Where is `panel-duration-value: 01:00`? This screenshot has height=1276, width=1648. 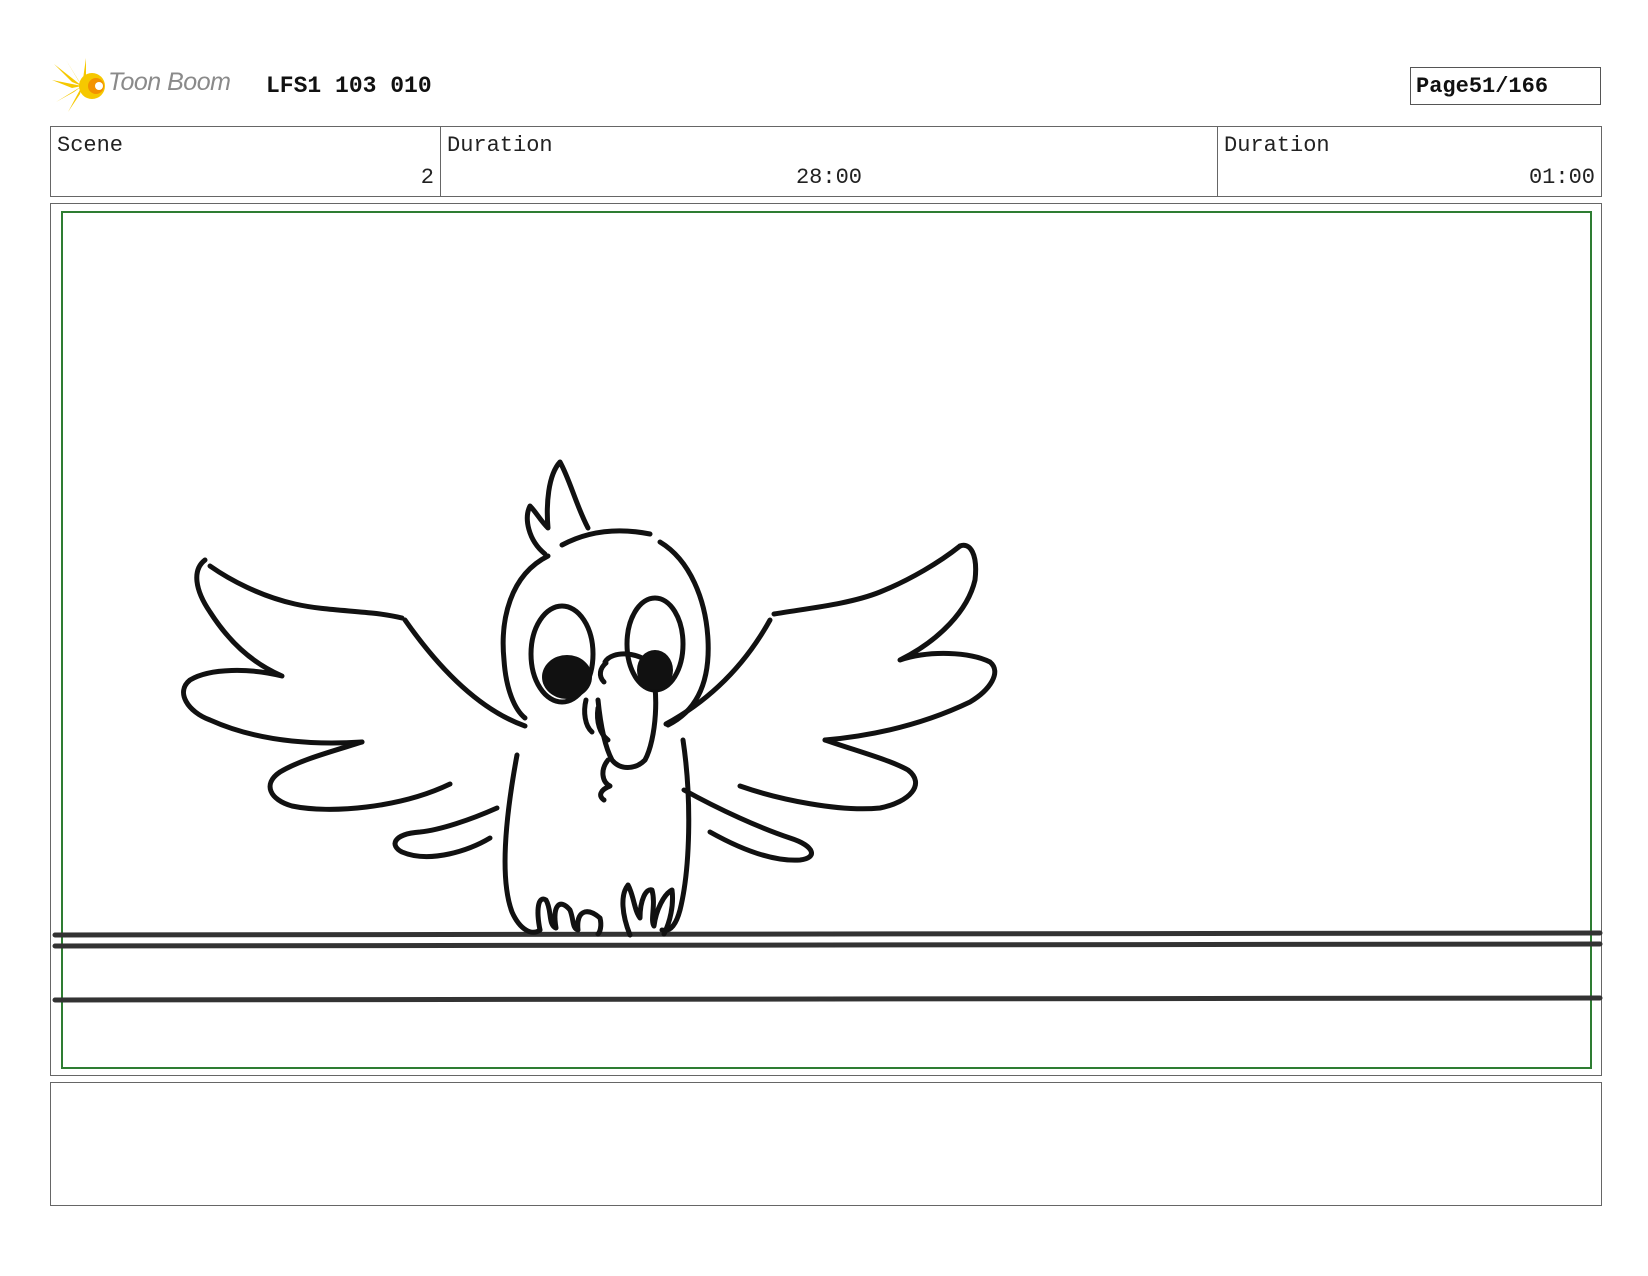
panel-duration-value: 01:00 is located at coordinates (1561, 177).